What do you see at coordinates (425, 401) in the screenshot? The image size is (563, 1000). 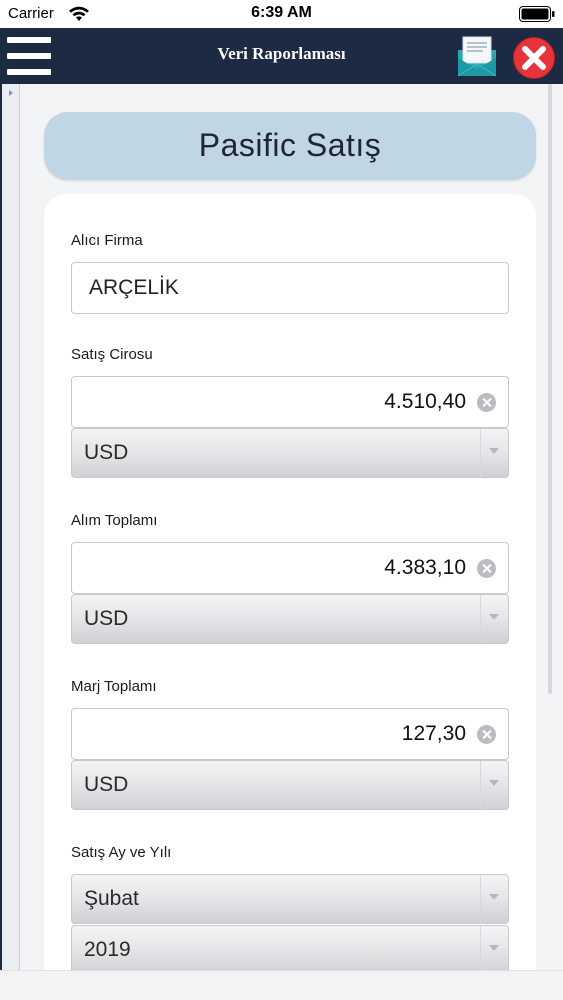 I see `sales-revenue-value: 4.510,40` at bounding box center [425, 401].